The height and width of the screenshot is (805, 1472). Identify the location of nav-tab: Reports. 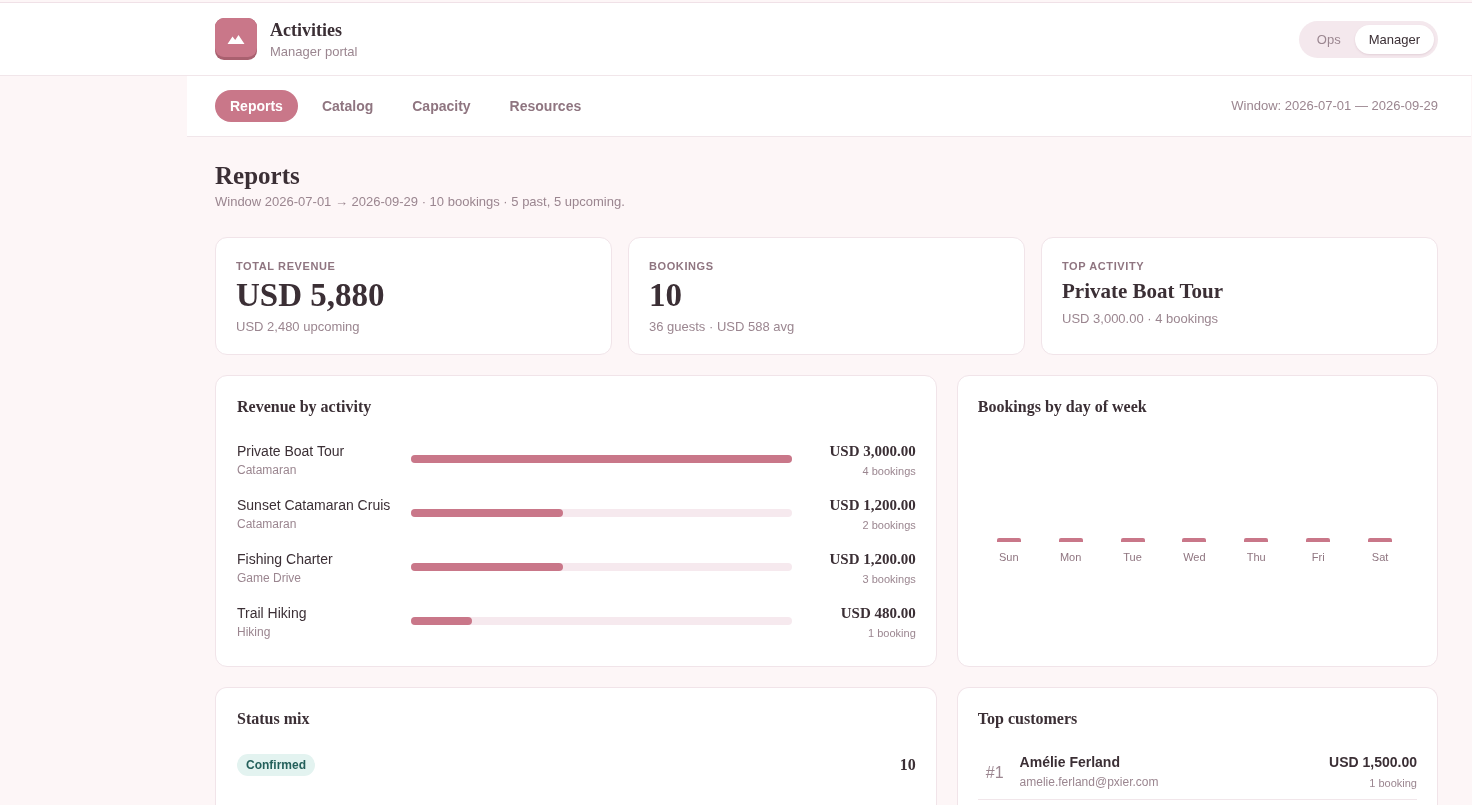
(256, 106).